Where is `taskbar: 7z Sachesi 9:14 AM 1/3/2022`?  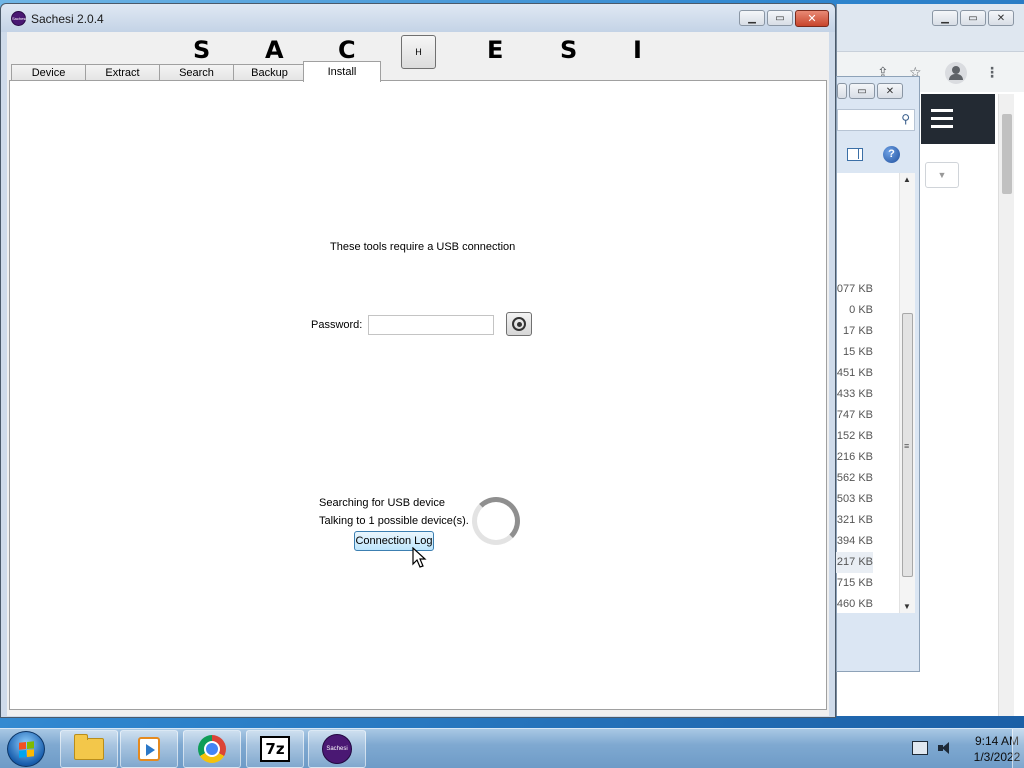 taskbar: 7z Sachesi 9:14 AM 1/3/2022 is located at coordinates (512, 748).